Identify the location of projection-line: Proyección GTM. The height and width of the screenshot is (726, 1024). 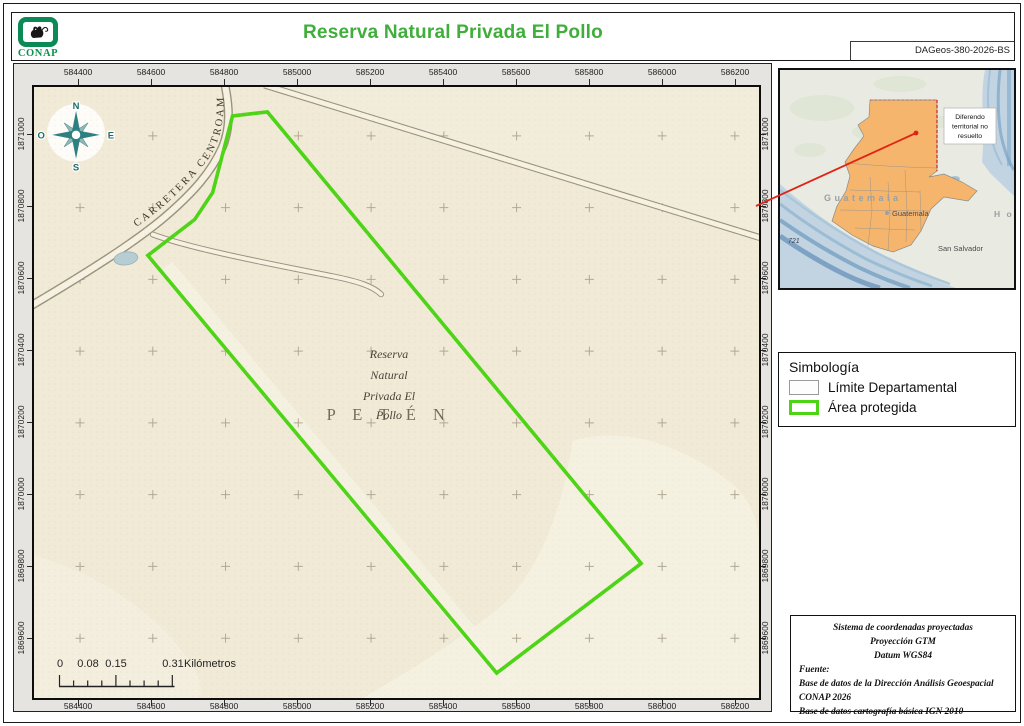
(903, 641).